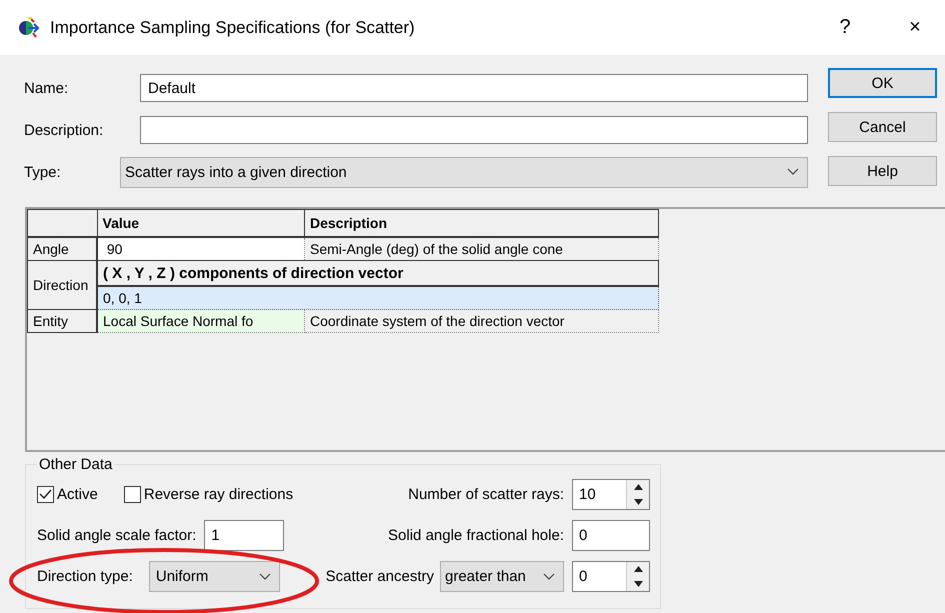 The image size is (945, 613). What do you see at coordinates (62, 321) in the screenshot?
I see `row-header: Entity` at bounding box center [62, 321].